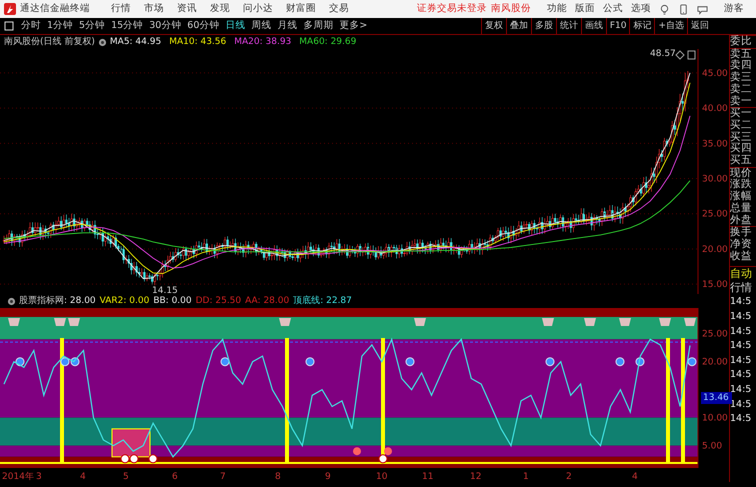  Describe the element at coordinates (734, 9) in the screenshot. I see `user-name: 游客` at that location.